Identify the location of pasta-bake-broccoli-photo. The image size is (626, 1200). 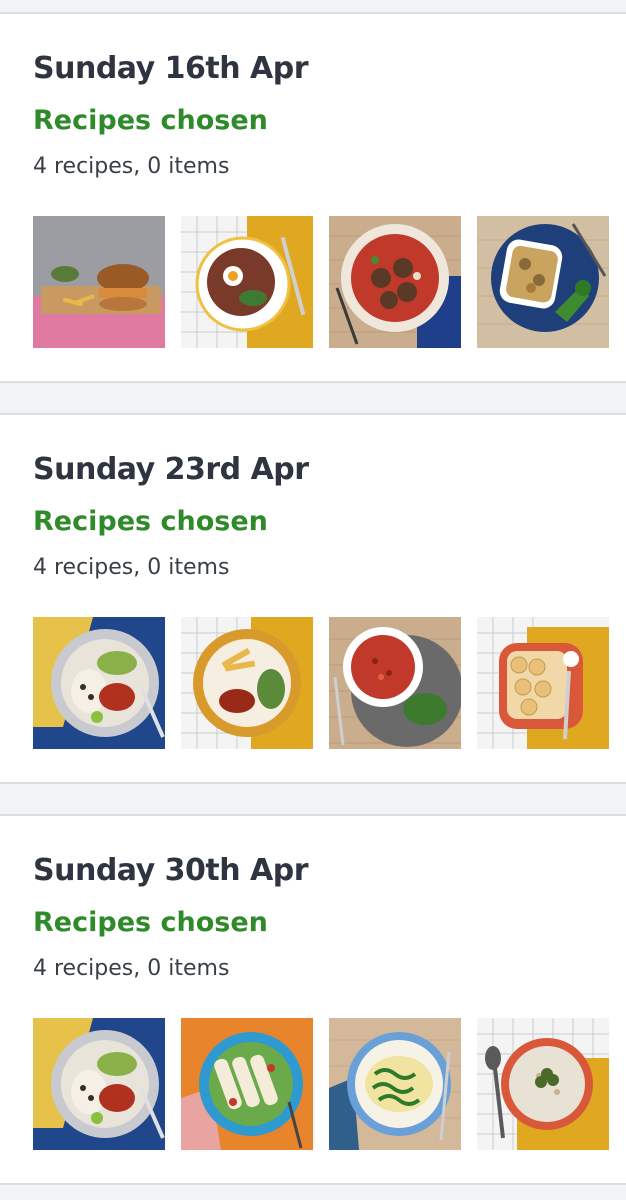
(543, 282).